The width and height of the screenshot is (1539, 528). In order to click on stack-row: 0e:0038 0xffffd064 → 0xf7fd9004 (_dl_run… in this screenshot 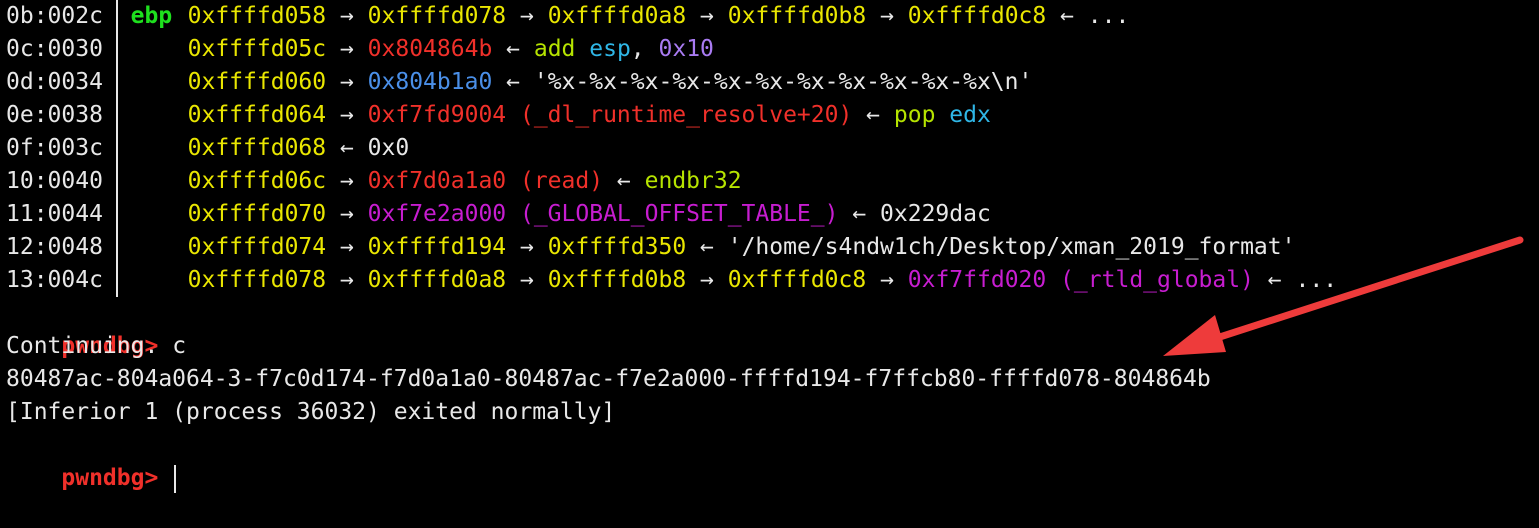, I will do `click(498, 115)`.